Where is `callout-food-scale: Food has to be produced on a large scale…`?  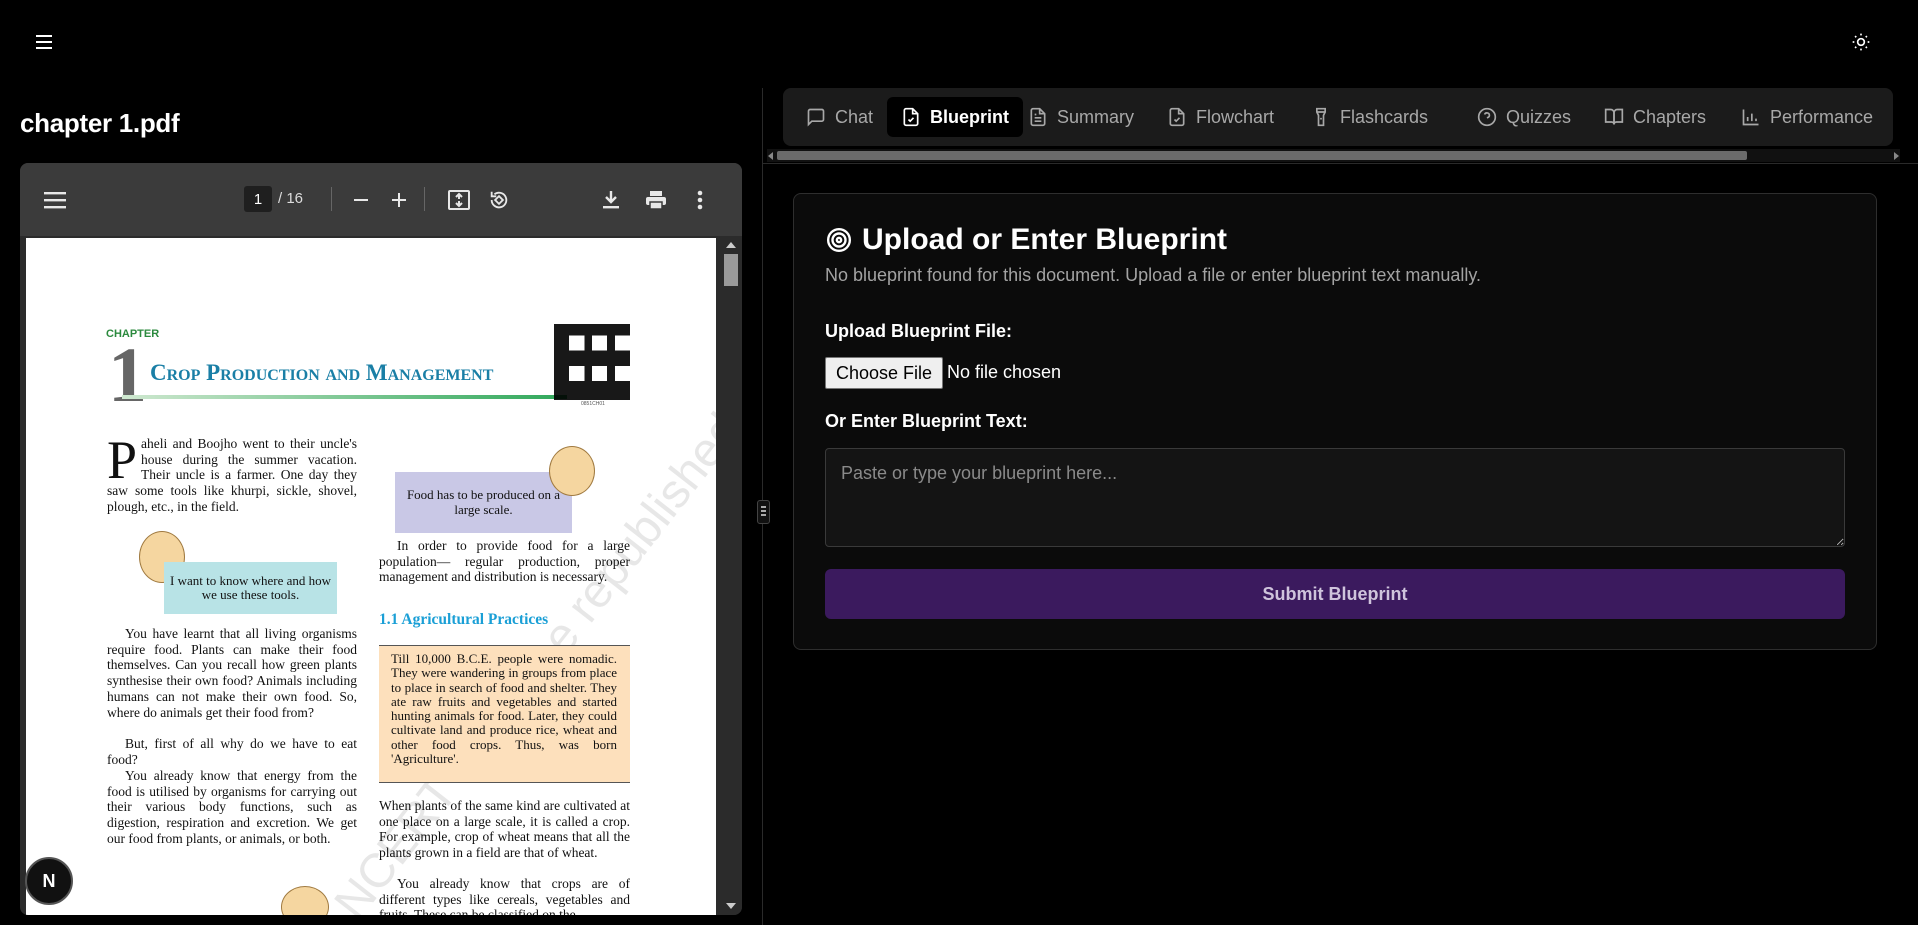
callout-food-scale: Food has to be produced on a large scale… is located at coordinates (483, 502).